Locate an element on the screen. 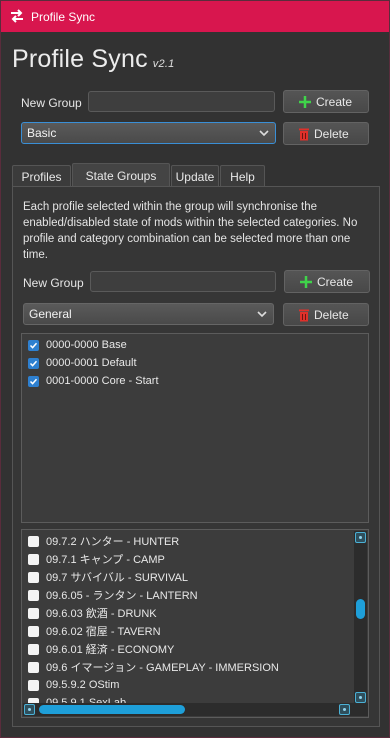 The height and width of the screenshot is (738, 390). profile-label: 0000-0001 Default is located at coordinates (91, 363).